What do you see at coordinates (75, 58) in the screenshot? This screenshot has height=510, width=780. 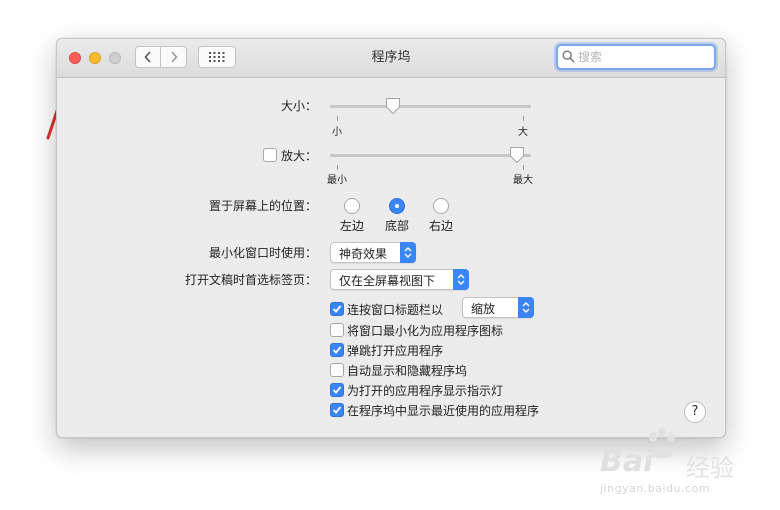 I see `close-window-button` at bounding box center [75, 58].